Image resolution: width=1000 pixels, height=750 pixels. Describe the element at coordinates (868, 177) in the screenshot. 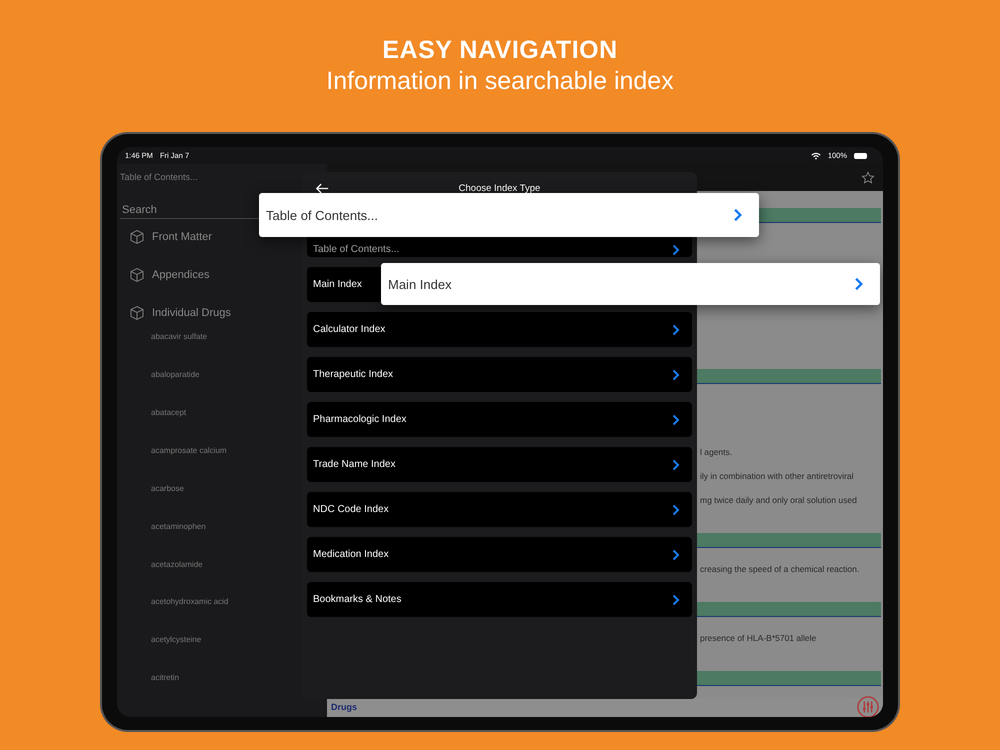

I see `star-icon` at that location.